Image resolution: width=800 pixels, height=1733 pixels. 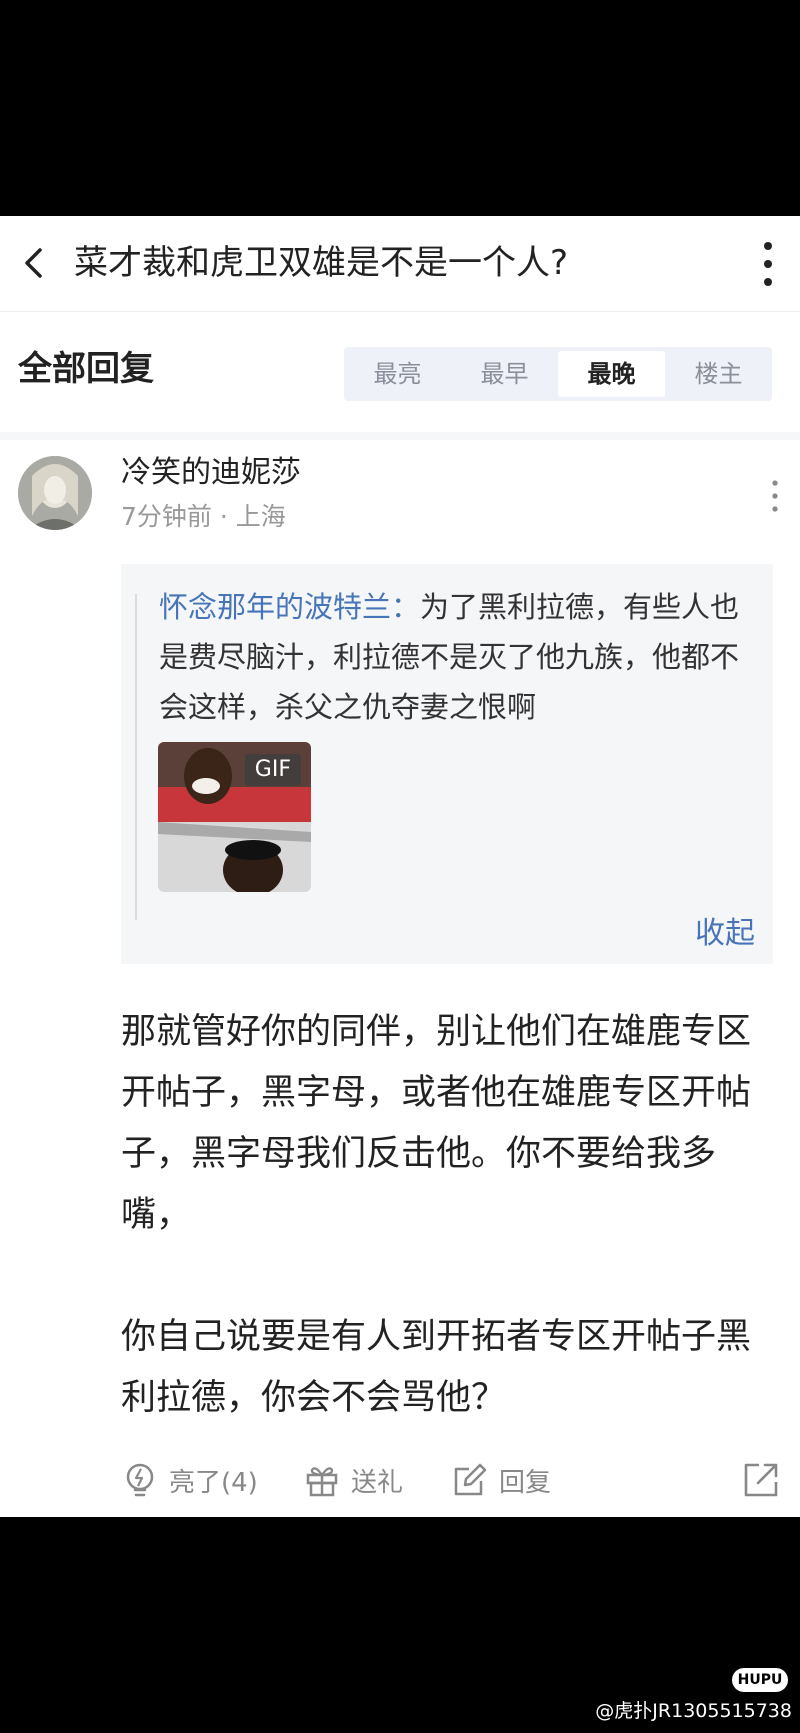 I want to click on avatar, so click(x=55, y=493).